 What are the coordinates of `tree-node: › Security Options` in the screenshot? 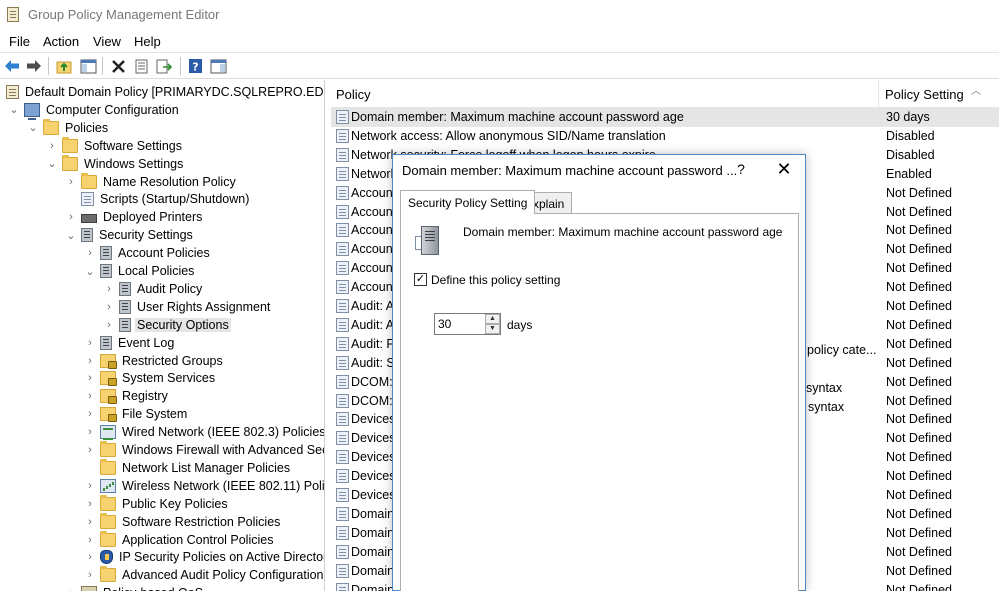 It's located at (167, 325).